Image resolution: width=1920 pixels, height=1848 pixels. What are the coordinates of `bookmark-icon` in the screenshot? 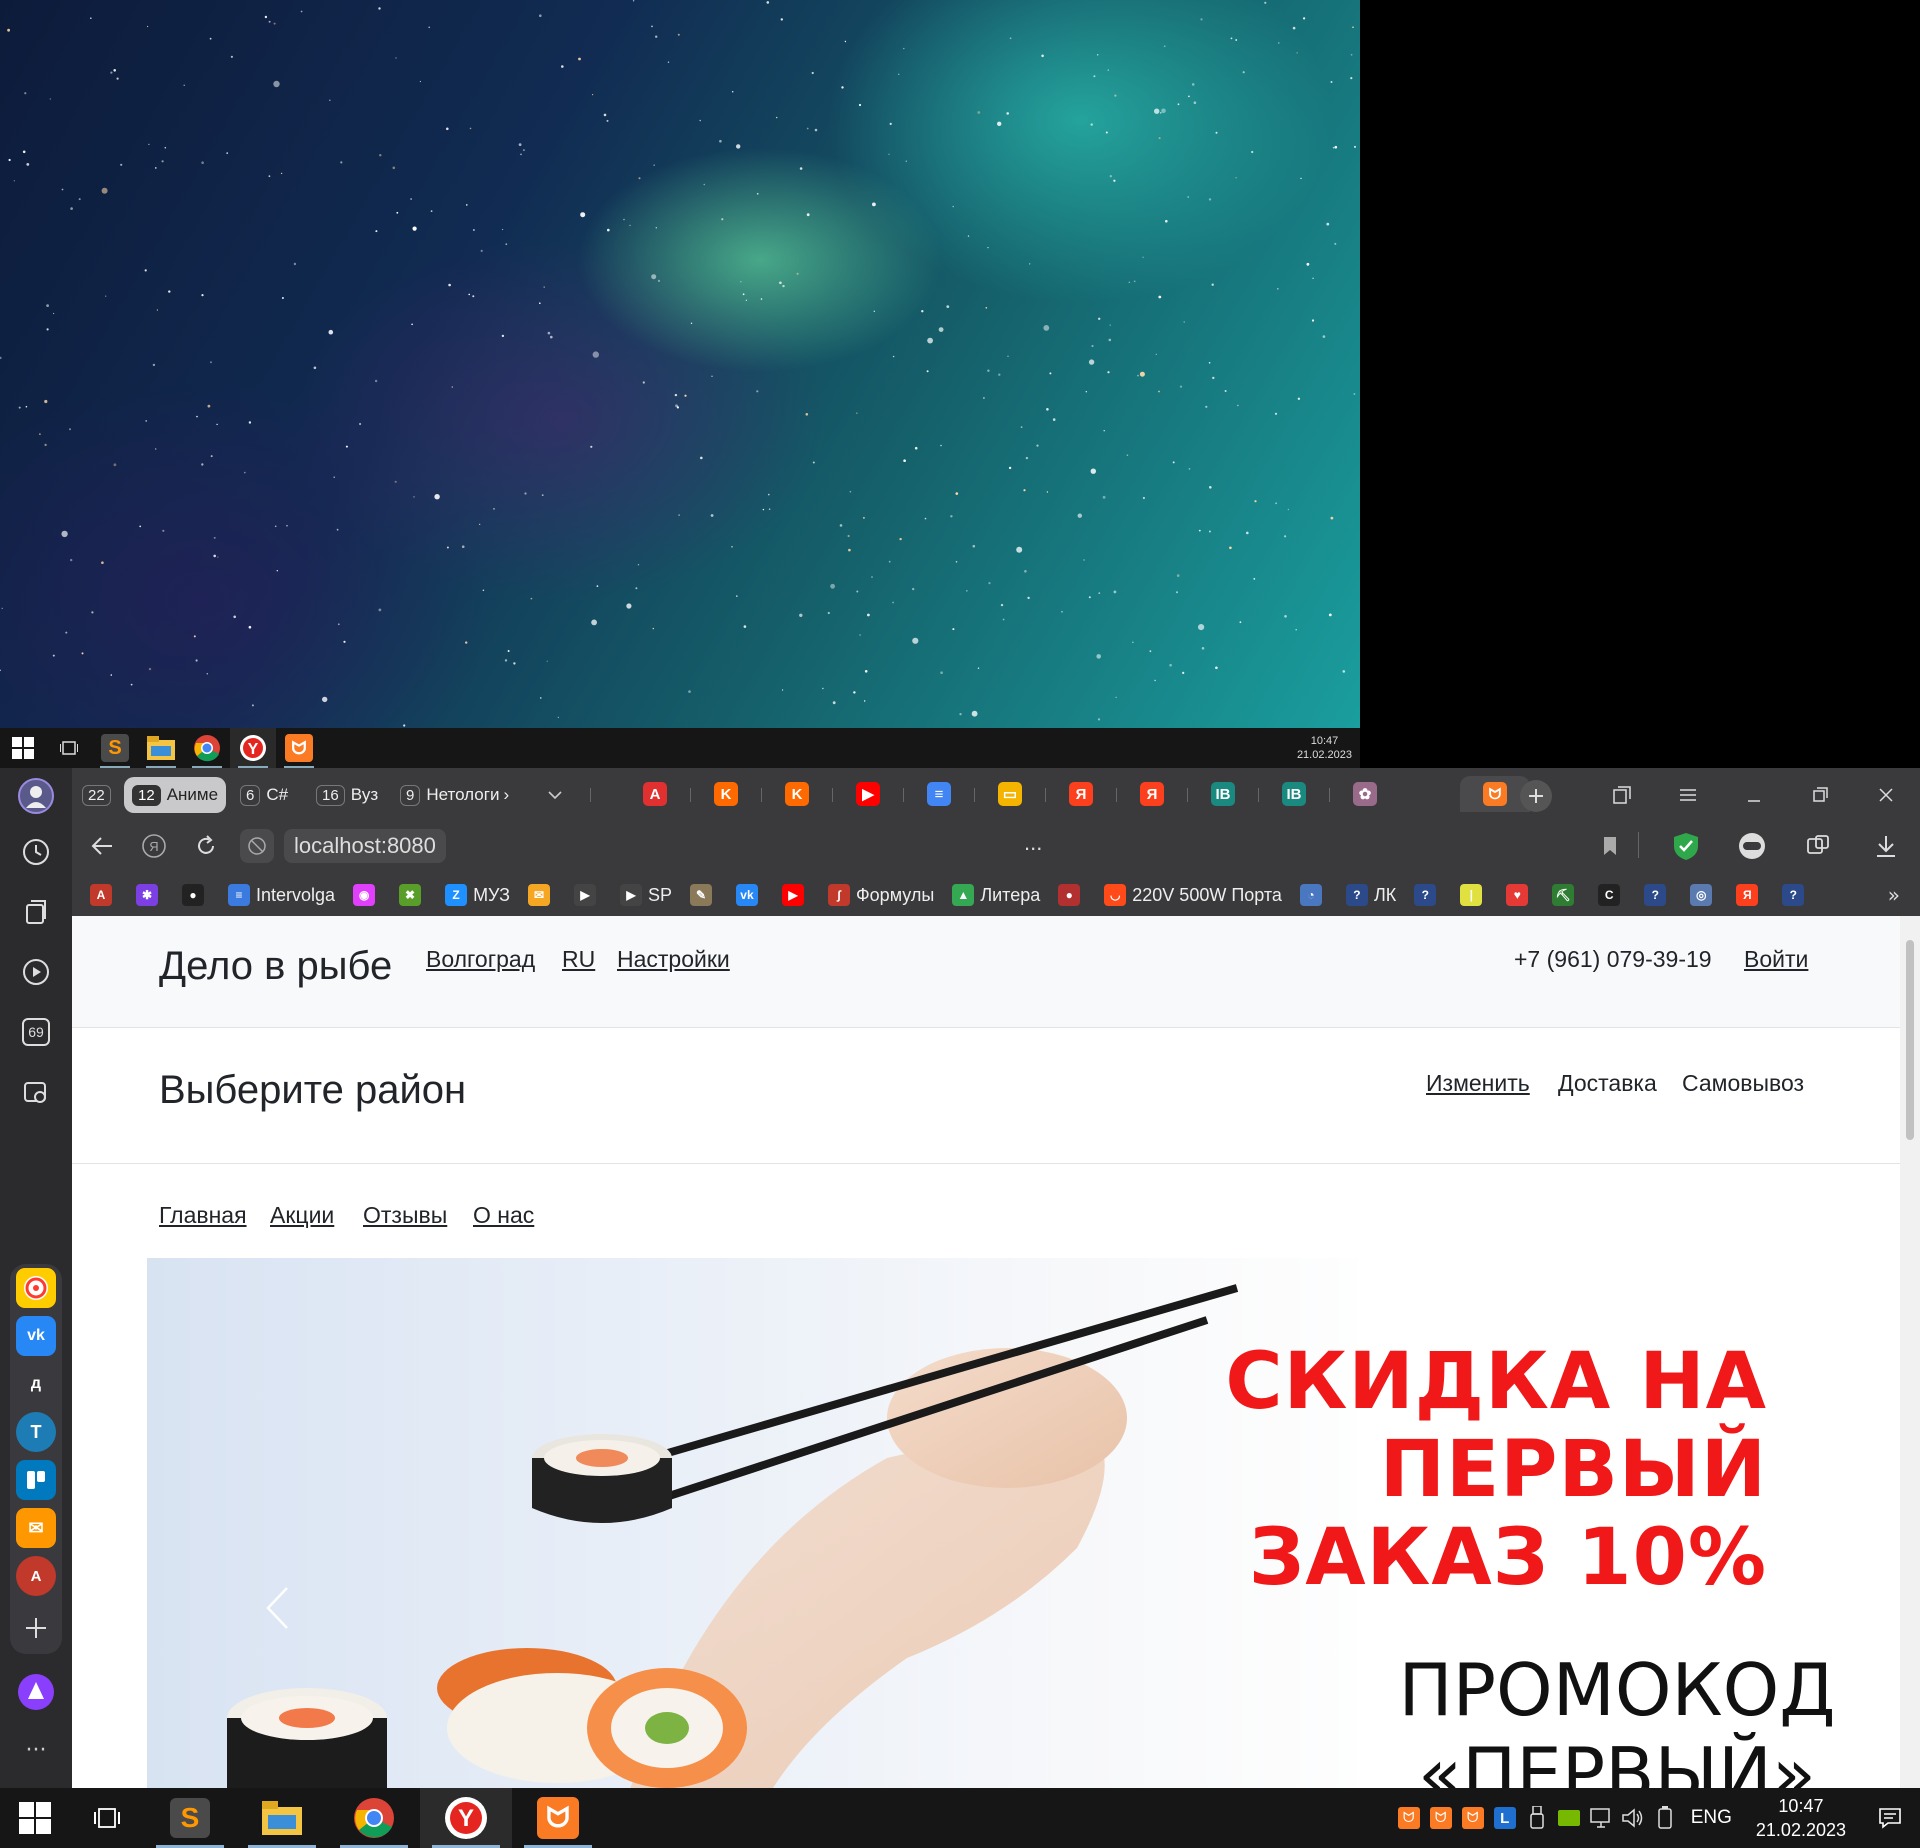 It's located at (1610, 846).